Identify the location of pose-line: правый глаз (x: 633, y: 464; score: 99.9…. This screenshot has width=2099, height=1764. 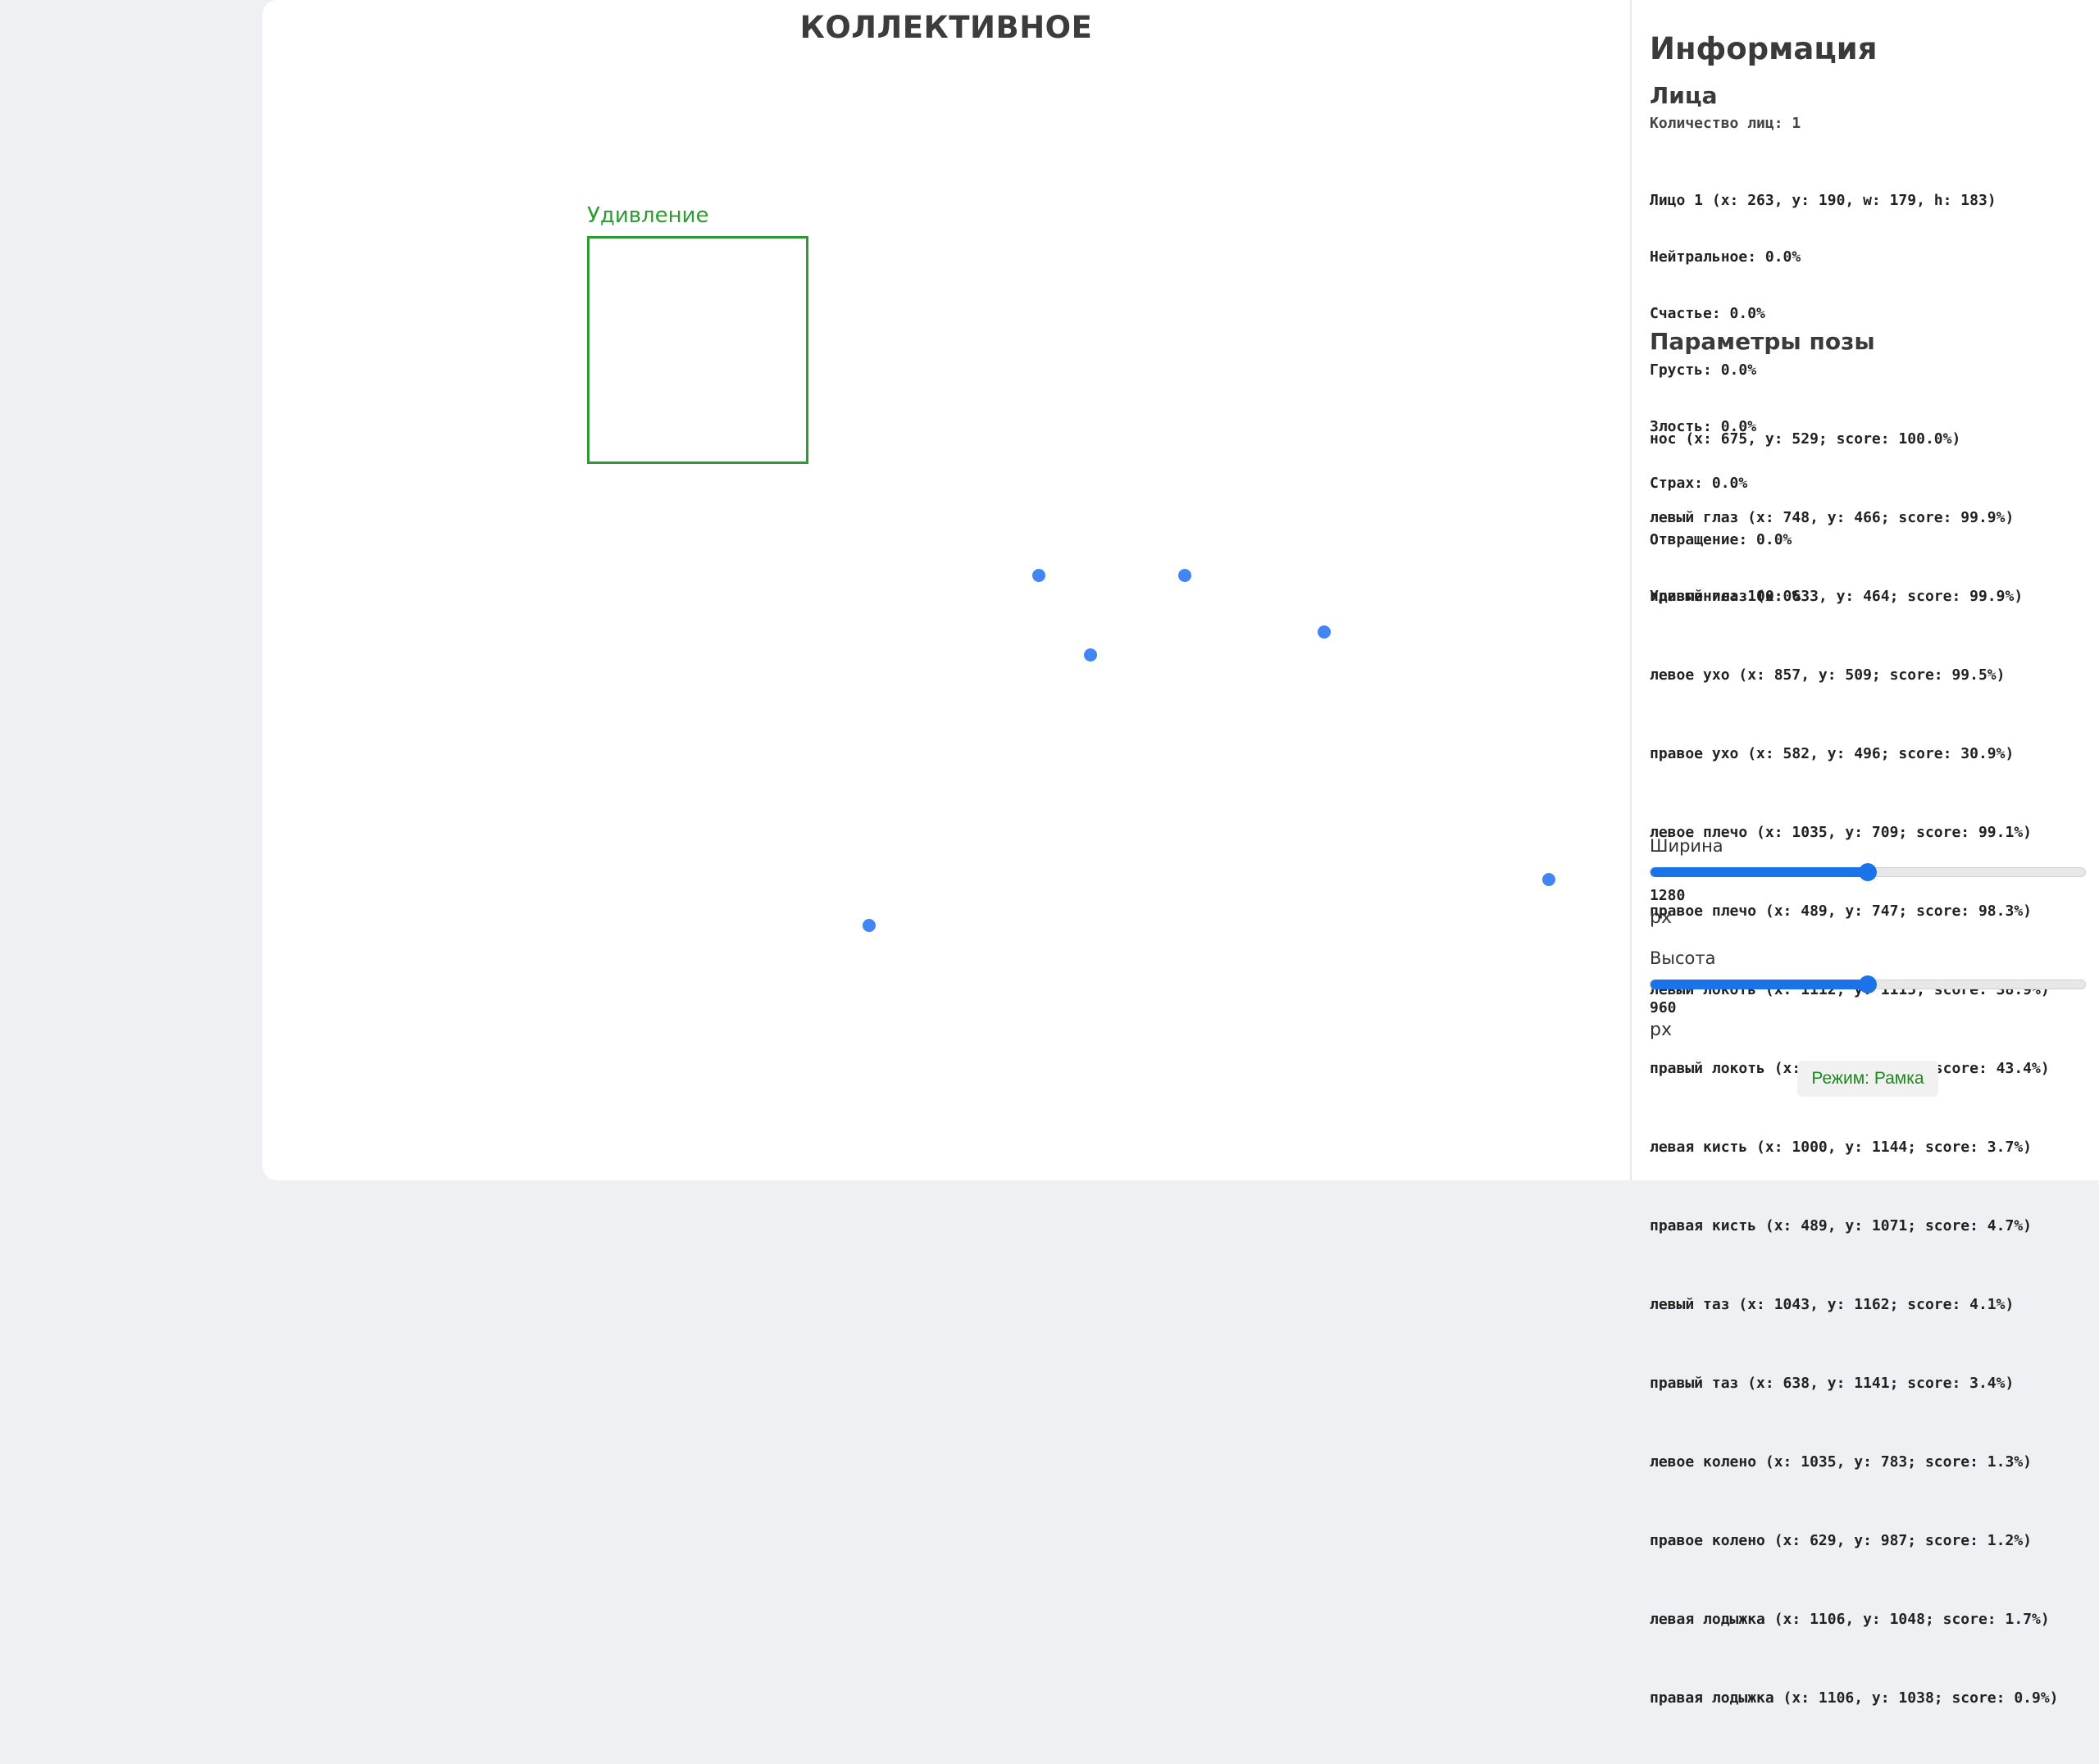
(1837, 596).